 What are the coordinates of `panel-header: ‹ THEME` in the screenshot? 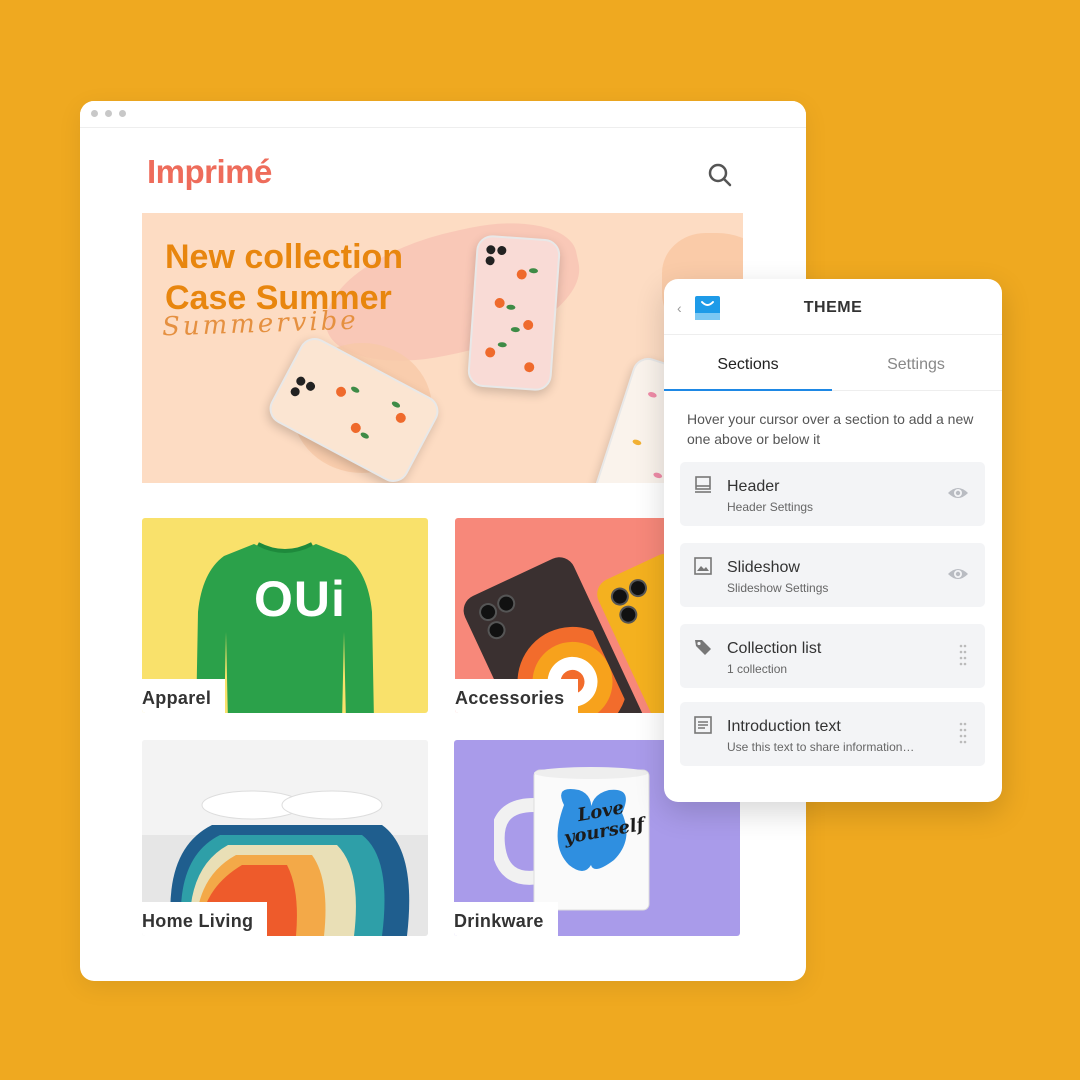 It's located at (833, 307).